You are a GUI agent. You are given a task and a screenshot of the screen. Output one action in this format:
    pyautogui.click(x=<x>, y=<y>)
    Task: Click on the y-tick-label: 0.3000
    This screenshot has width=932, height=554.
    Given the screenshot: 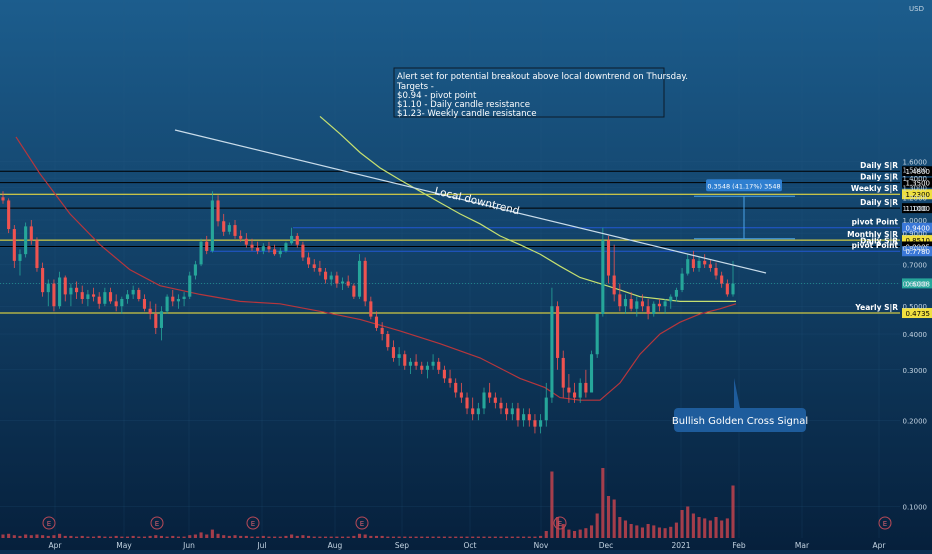 What is the action you would take?
    pyautogui.click(x=915, y=371)
    